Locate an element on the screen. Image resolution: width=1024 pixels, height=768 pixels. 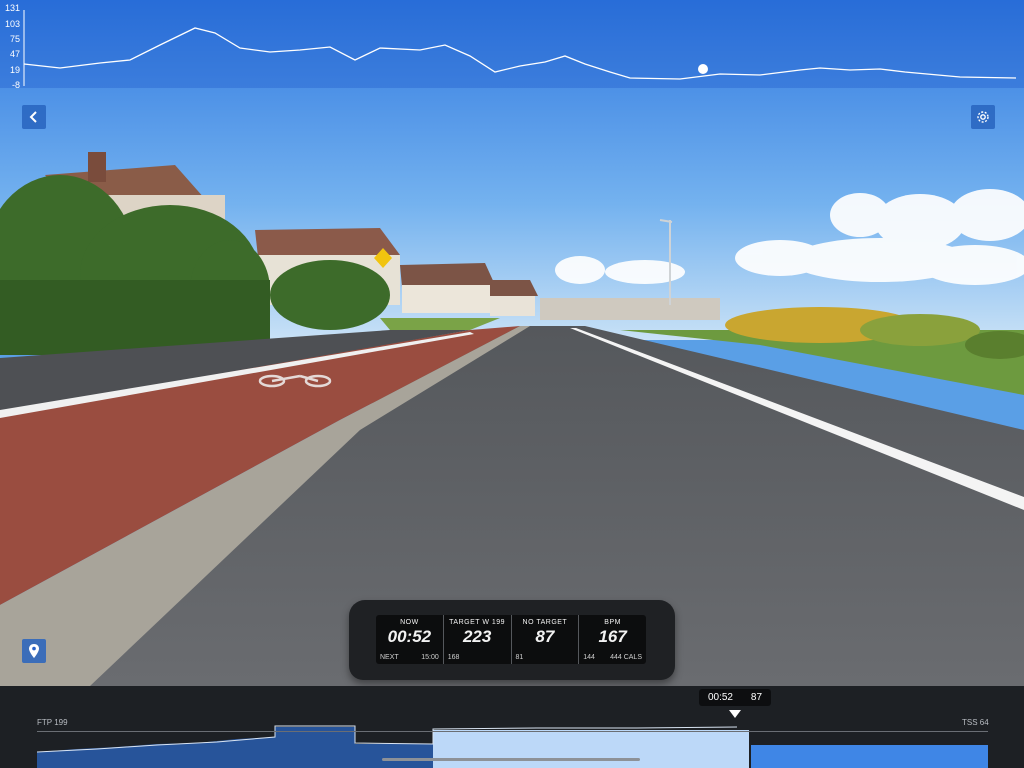
map-button is located at coordinates (34, 651).